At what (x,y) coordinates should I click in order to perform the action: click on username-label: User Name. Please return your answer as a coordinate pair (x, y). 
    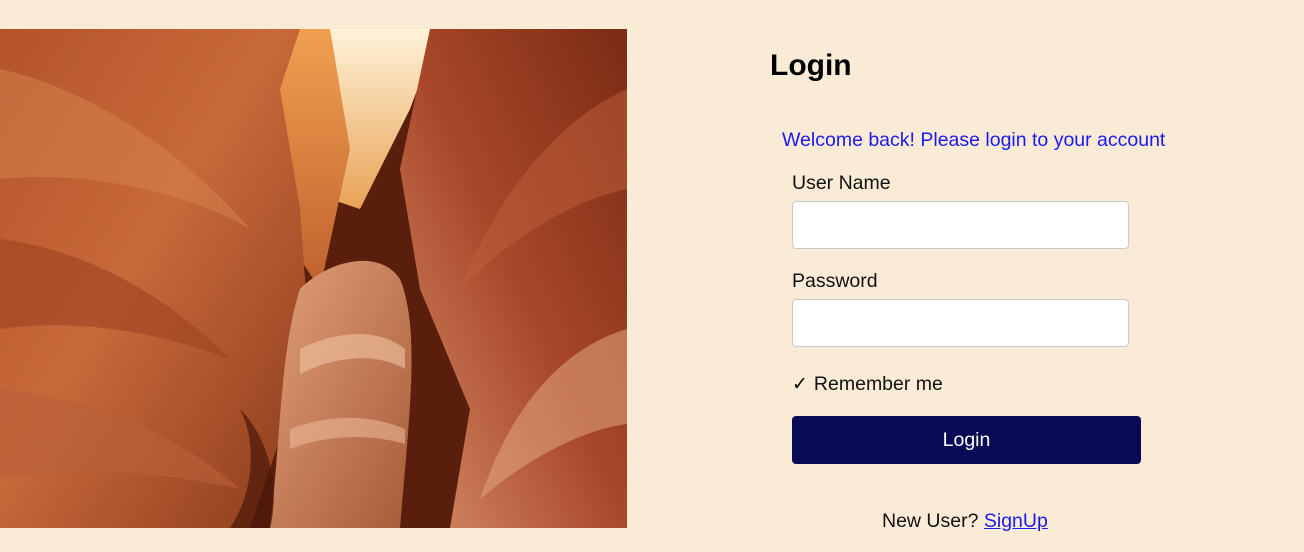
    Looking at the image, I should click on (841, 183).